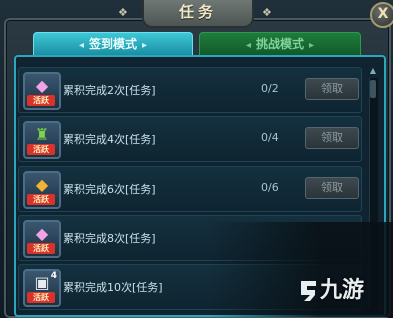 This screenshot has height=318, width=393. I want to click on task-row: ◆ 活跃 累积完成2次[任务] 0/2 领取, so click(190, 90).